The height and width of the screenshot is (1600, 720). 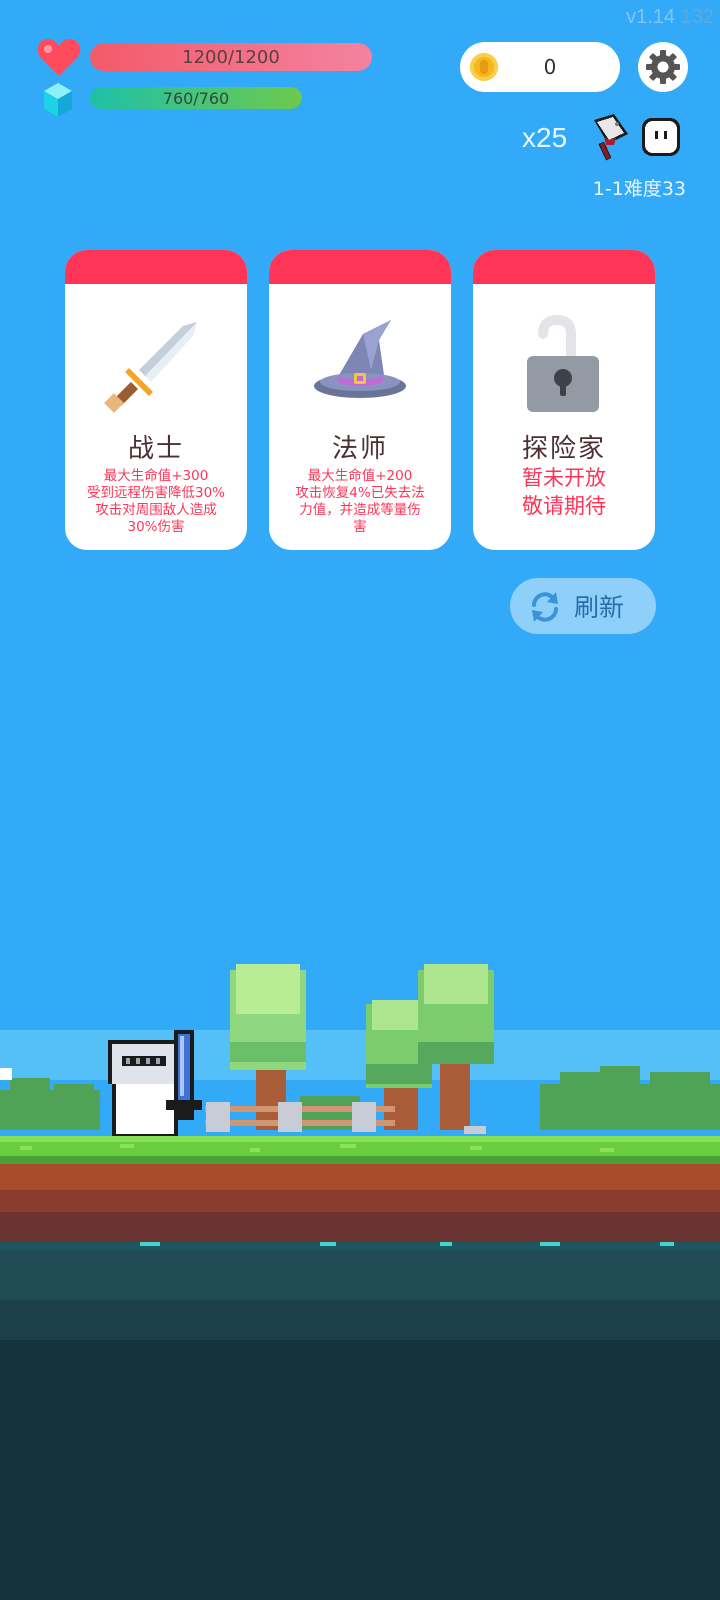 What do you see at coordinates (155, 449) in the screenshot?
I see `card-title: 战士` at bounding box center [155, 449].